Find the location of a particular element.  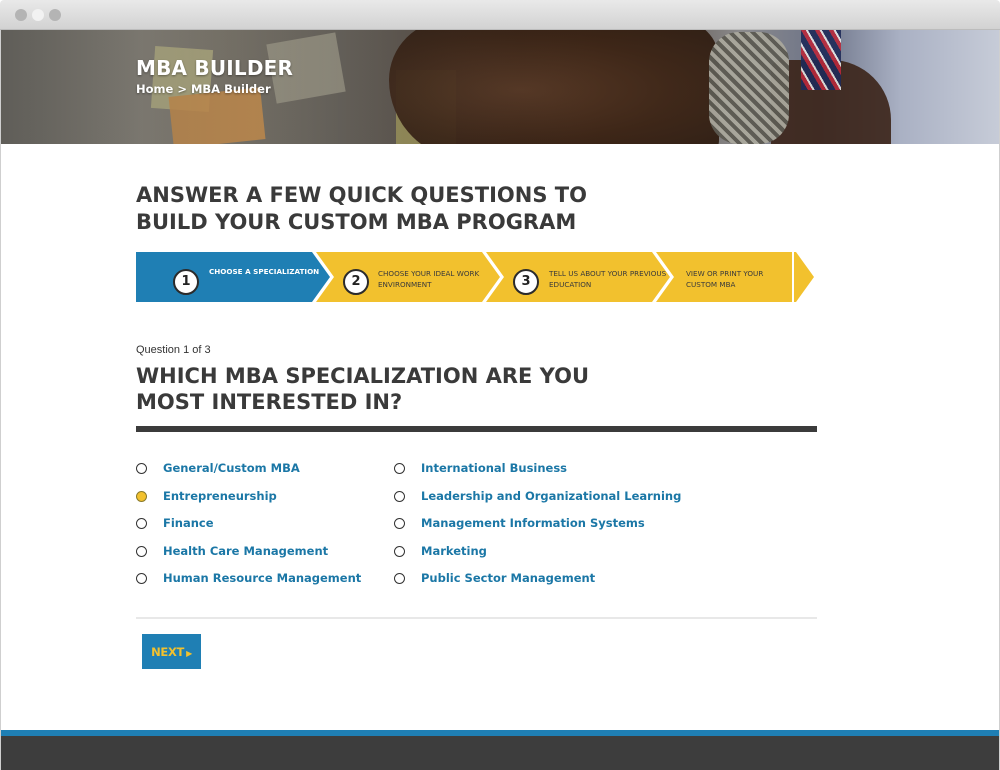

step-2: 2 CHOOSE YOUR IDEAL WORK ENVIRONMENT is located at coordinates (401, 277).